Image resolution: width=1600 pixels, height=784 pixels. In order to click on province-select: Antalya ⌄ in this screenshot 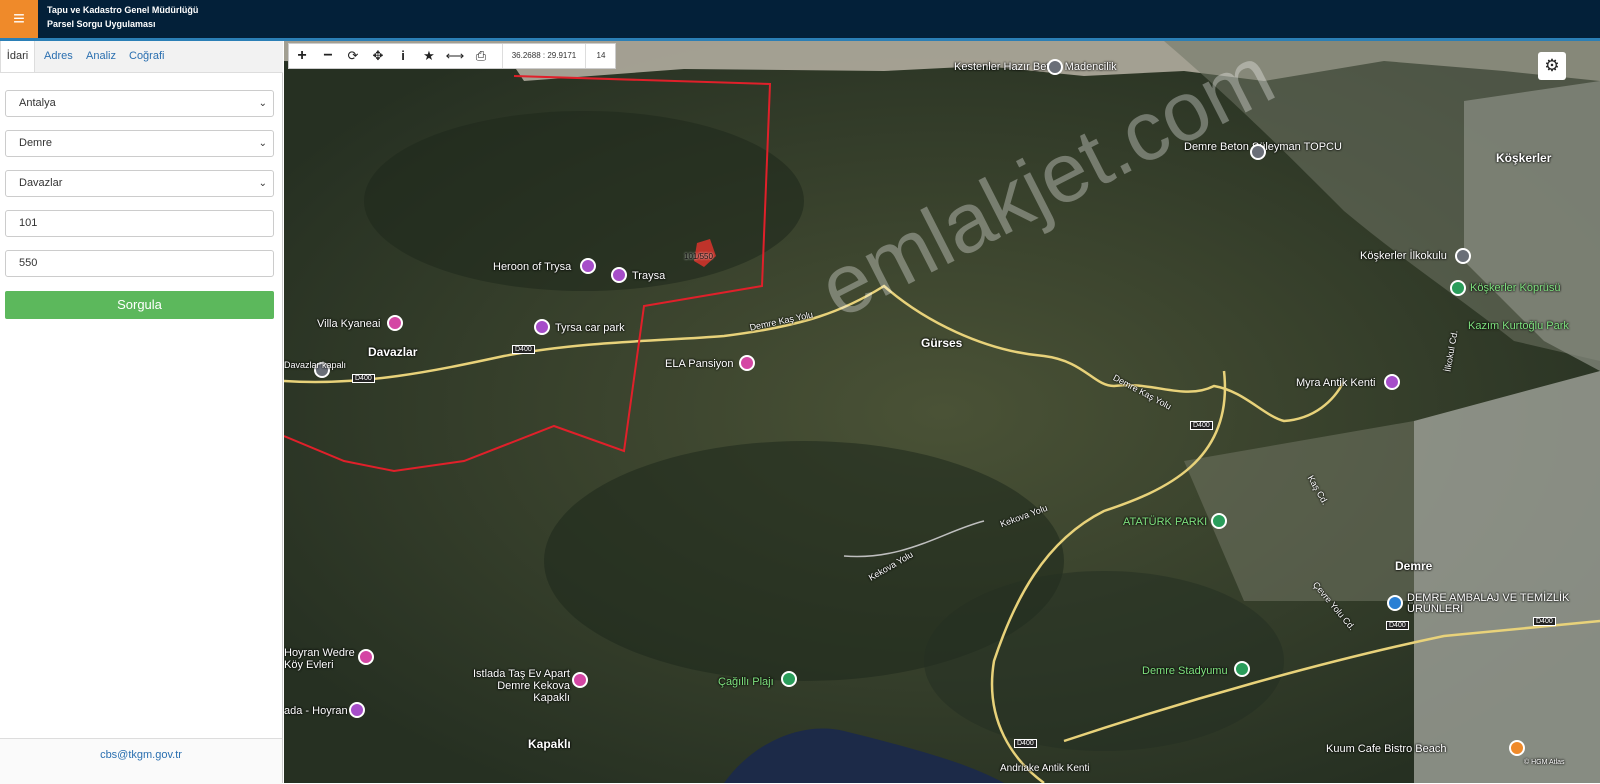, I will do `click(139, 103)`.